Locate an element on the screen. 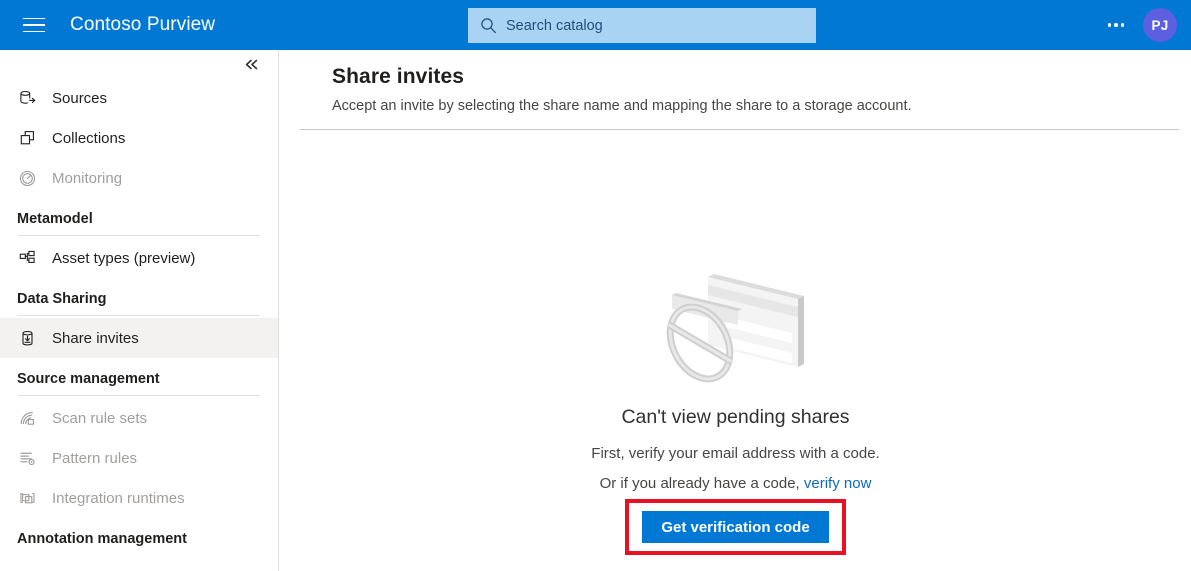  chevron-double-left-icon is located at coordinates (251, 64).